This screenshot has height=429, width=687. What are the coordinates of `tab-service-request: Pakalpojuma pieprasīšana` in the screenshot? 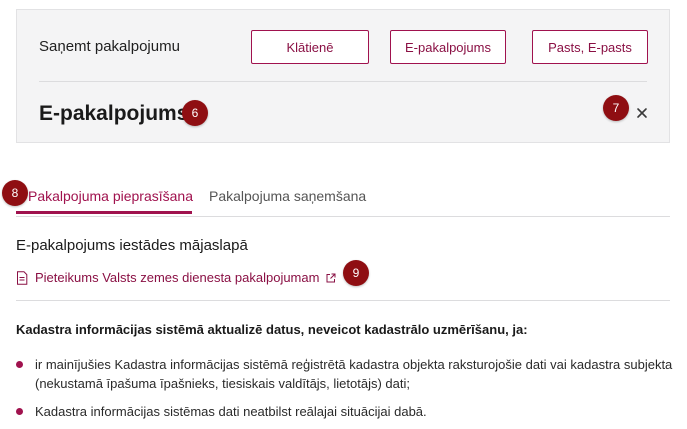 It's located at (110, 196).